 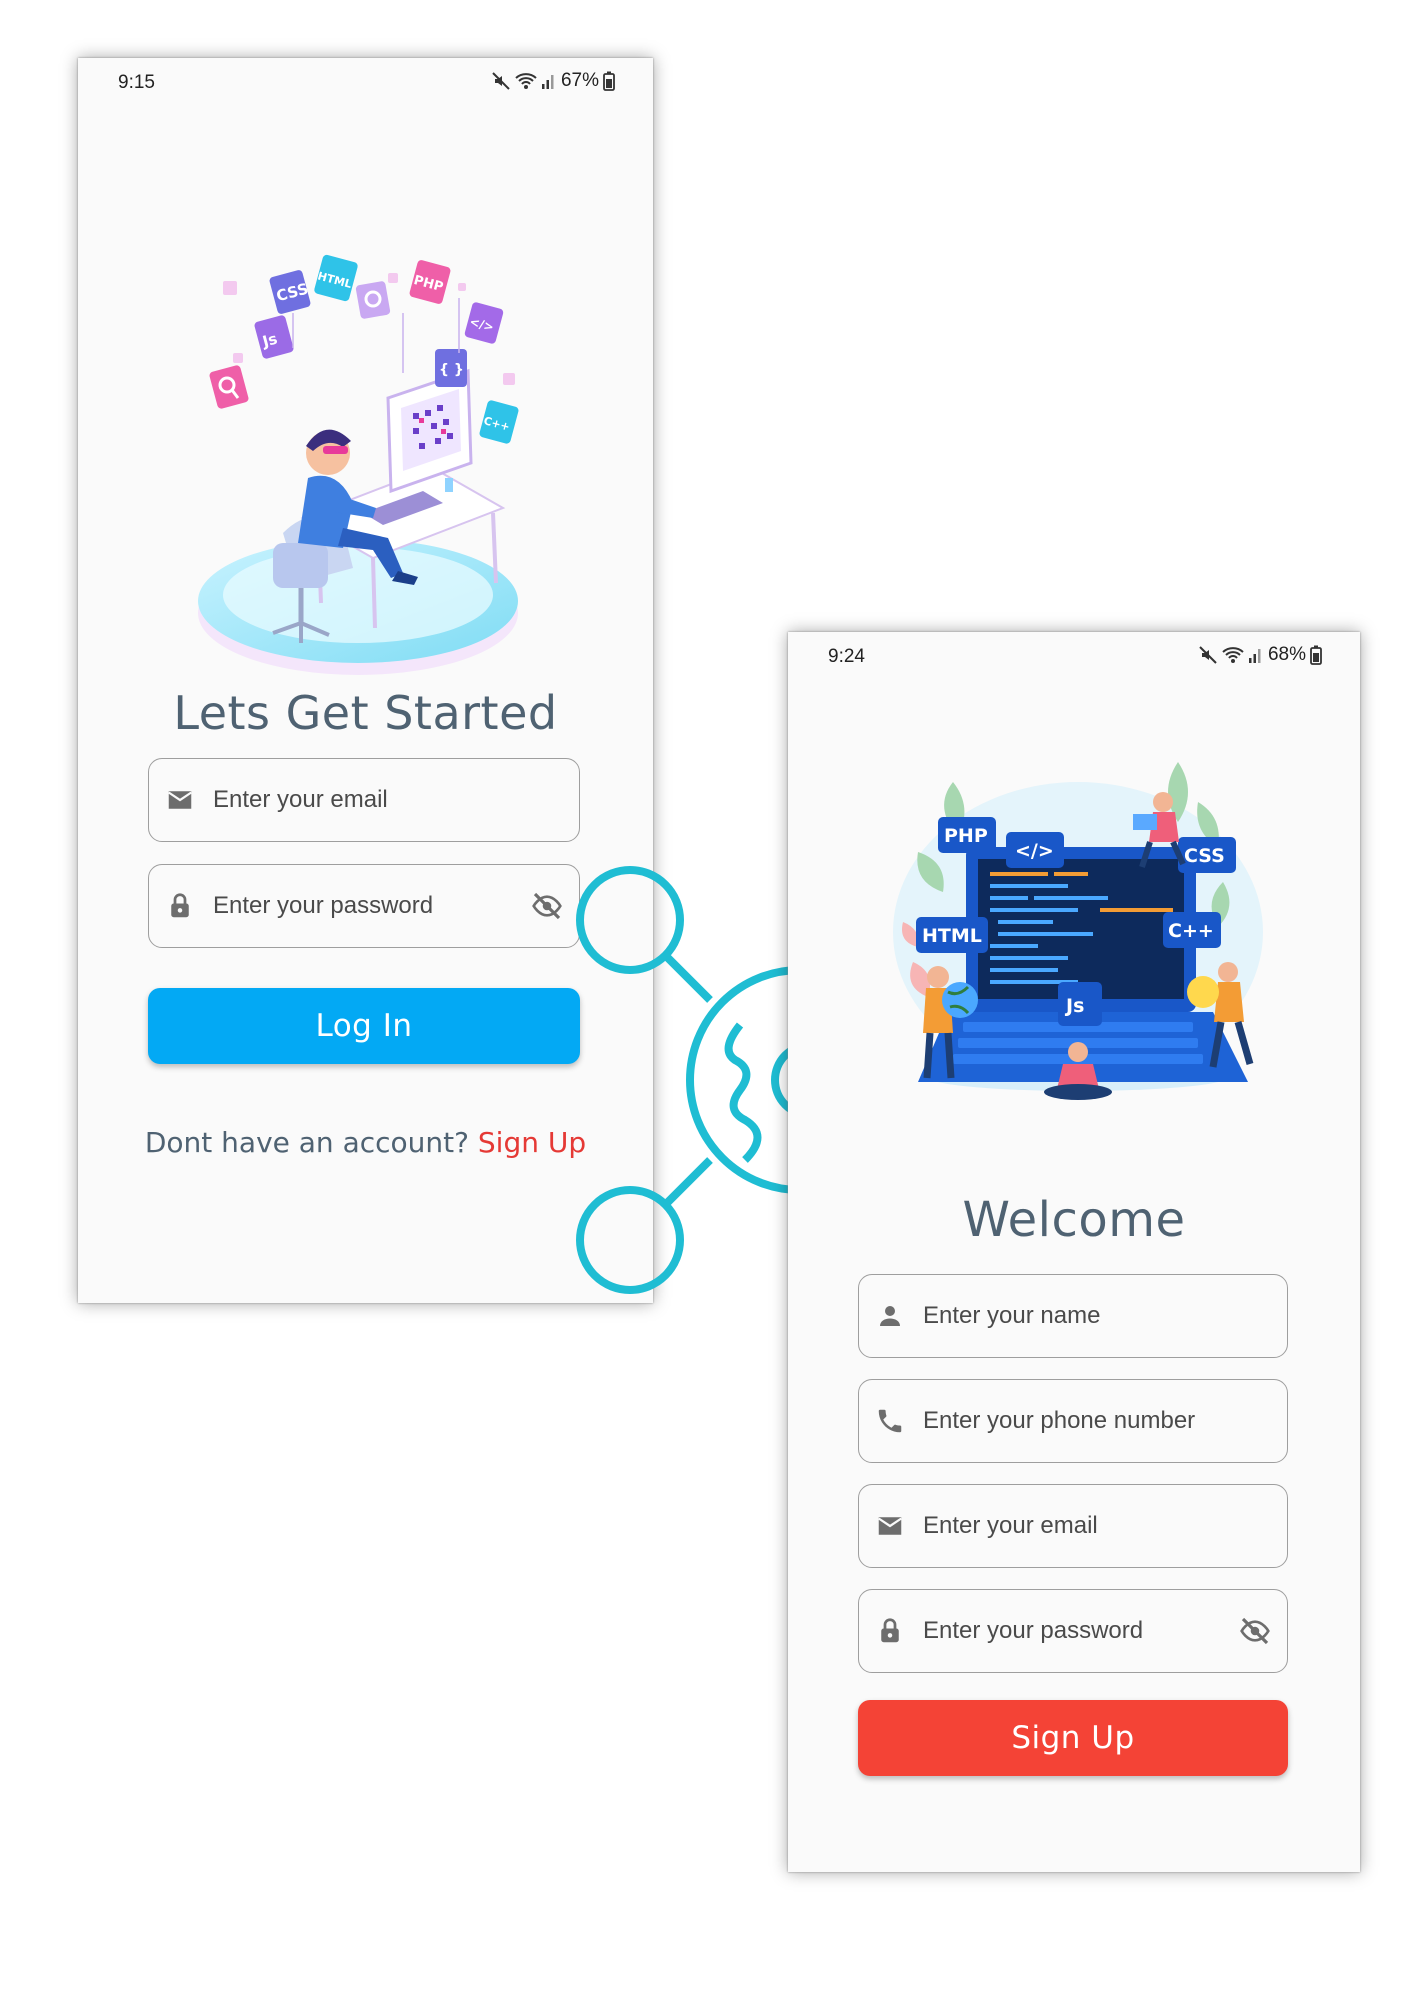 What do you see at coordinates (1059, 1420) in the screenshot?
I see `phone-placeholder: Enter your phone number` at bounding box center [1059, 1420].